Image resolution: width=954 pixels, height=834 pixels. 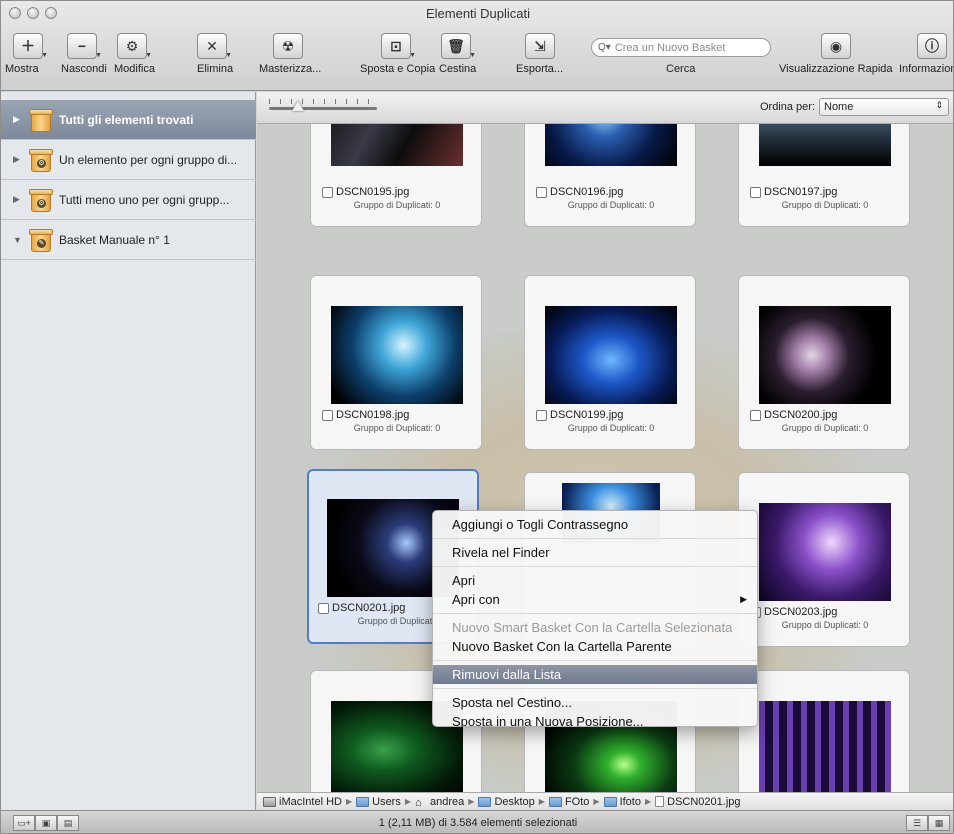 I want to click on path-crumb-desktop: Desktop, so click(x=506, y=802).